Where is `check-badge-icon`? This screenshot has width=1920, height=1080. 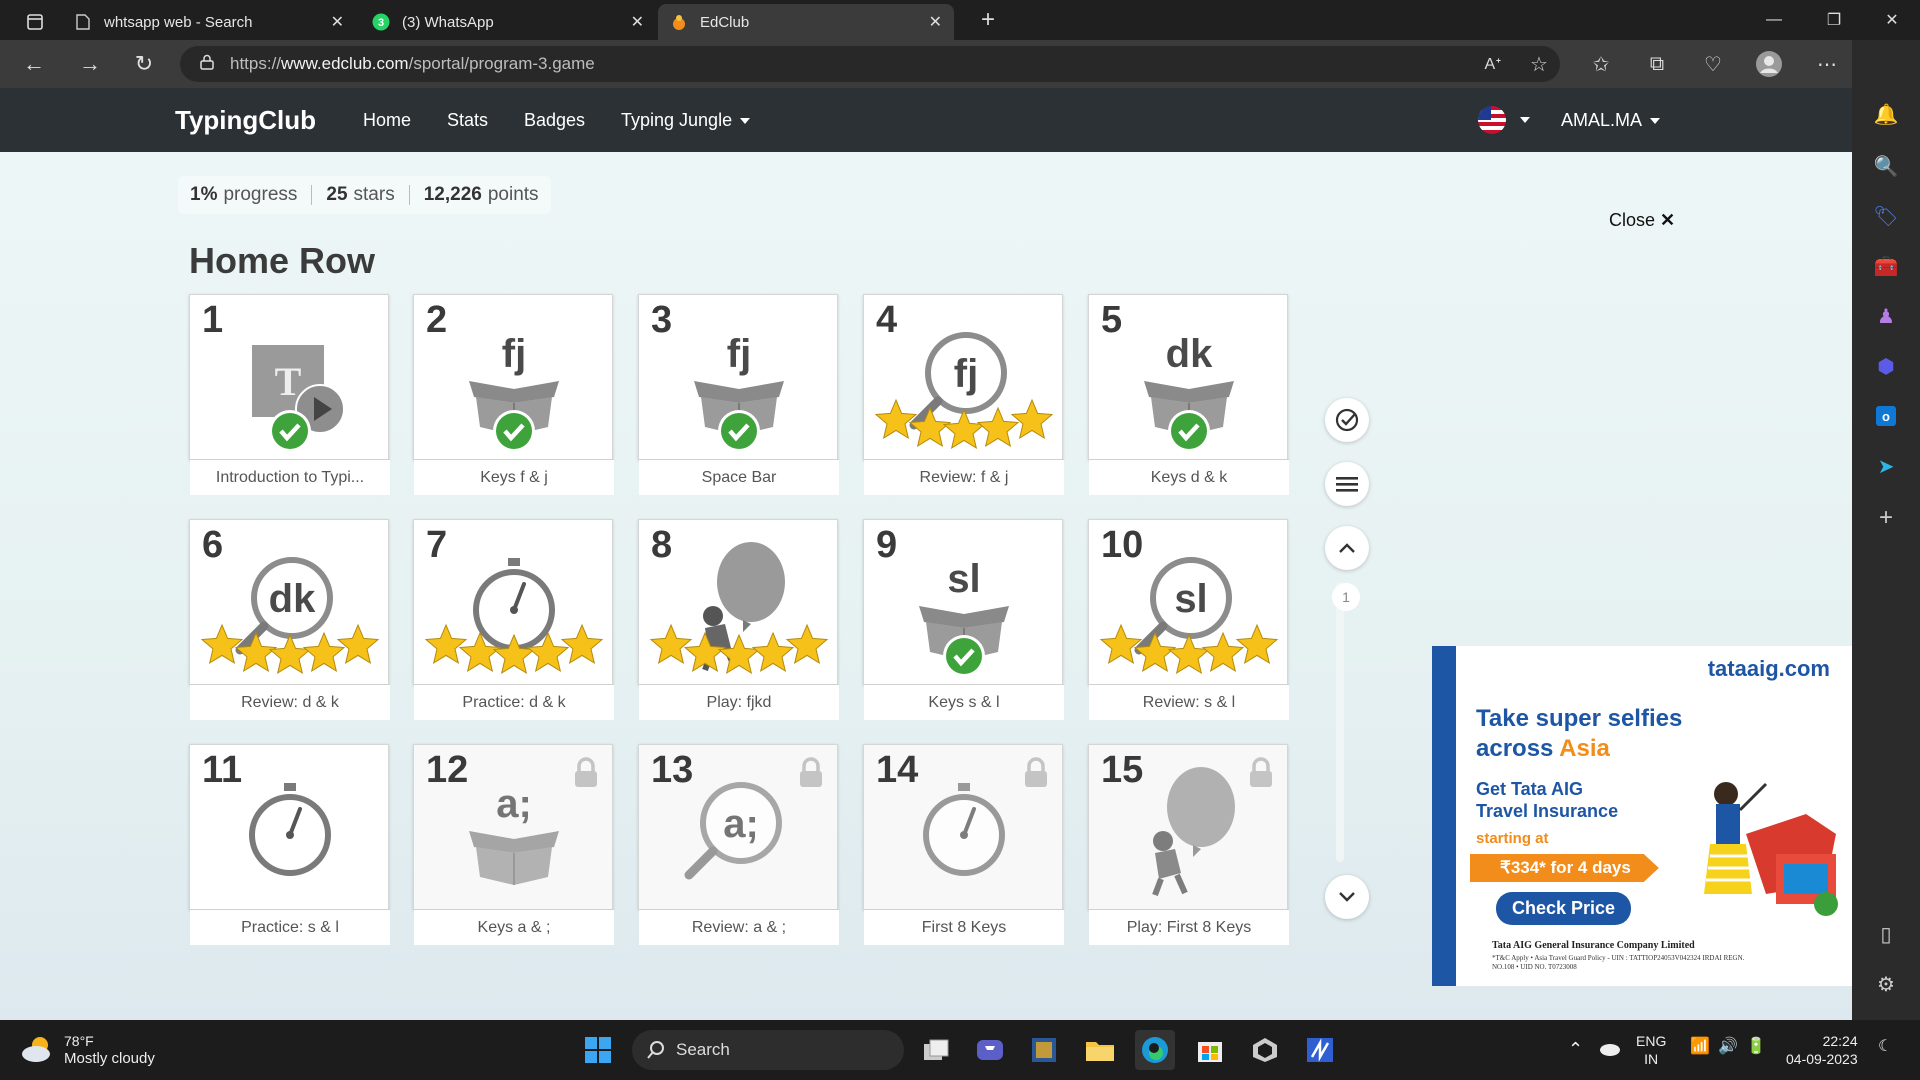
check-badge-icon is located at coordinates (739, 431).